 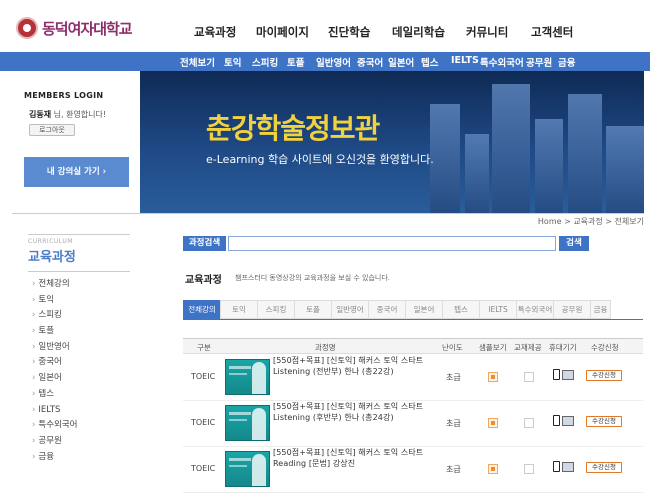 What do you see at coordinates (238, 309) in the screenshot?
I see `tab-toeic: 토익` at bounding box center [238, 309].